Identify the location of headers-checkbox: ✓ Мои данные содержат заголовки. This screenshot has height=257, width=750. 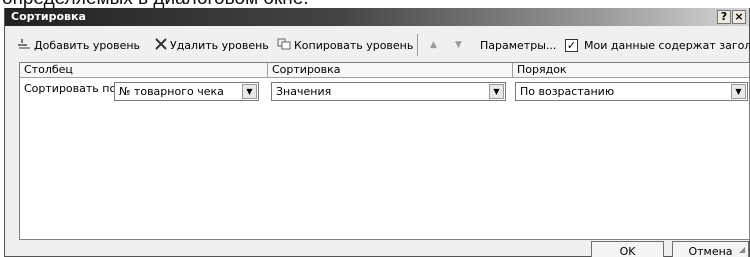
(657, 45).